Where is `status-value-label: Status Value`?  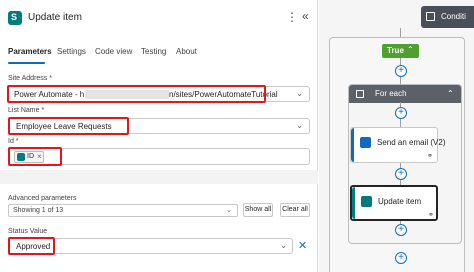
status-value-label: Status Value is located at coordinates (28, 231).